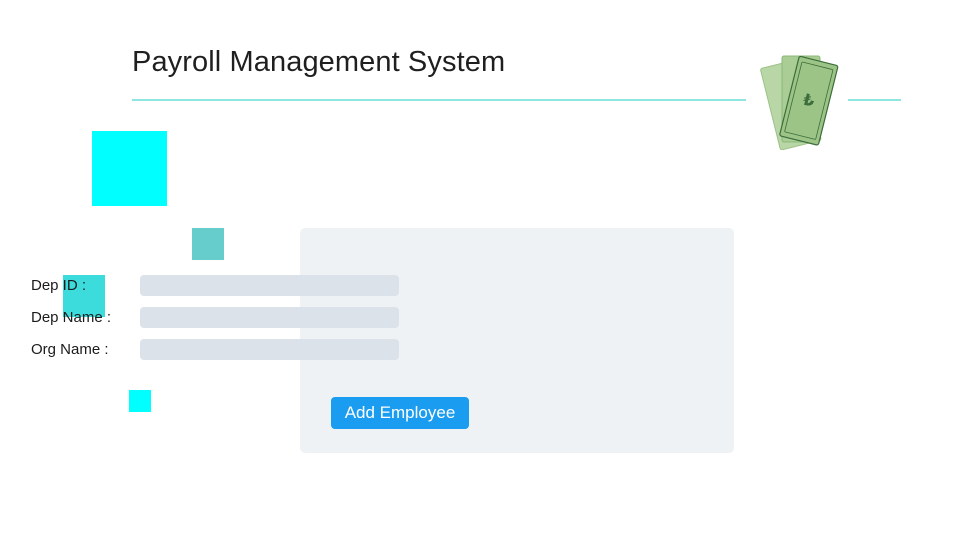  I want to click on dep-id-label: Dep ID :, so click(59, 285).